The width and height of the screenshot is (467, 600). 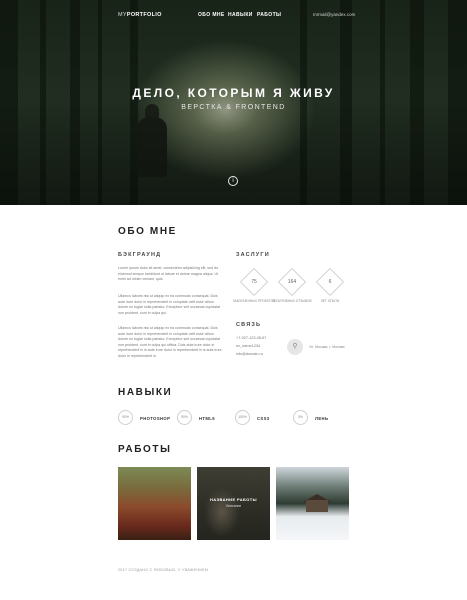 I want to click on skill-name: ЛЕНЬ, so click(x=322, y=418).